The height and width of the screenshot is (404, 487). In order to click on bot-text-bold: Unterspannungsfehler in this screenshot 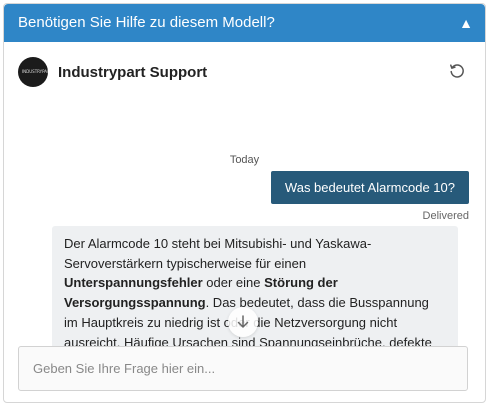, I will do `click(133, 283)`.